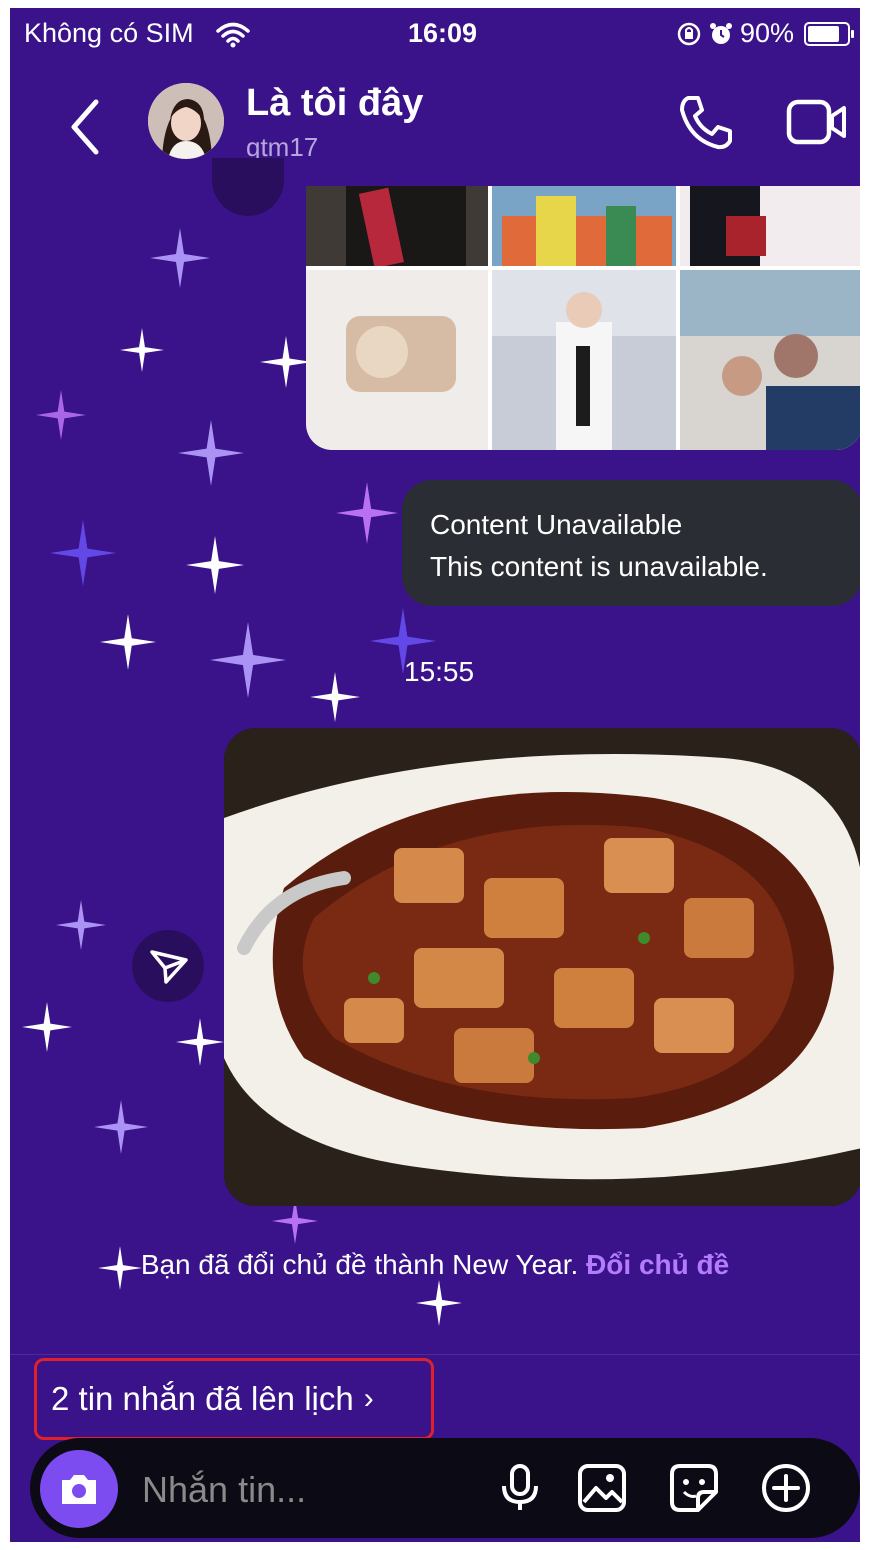  I want to click on chat-header: Là tôi đây qtm17, so click(435, 123).